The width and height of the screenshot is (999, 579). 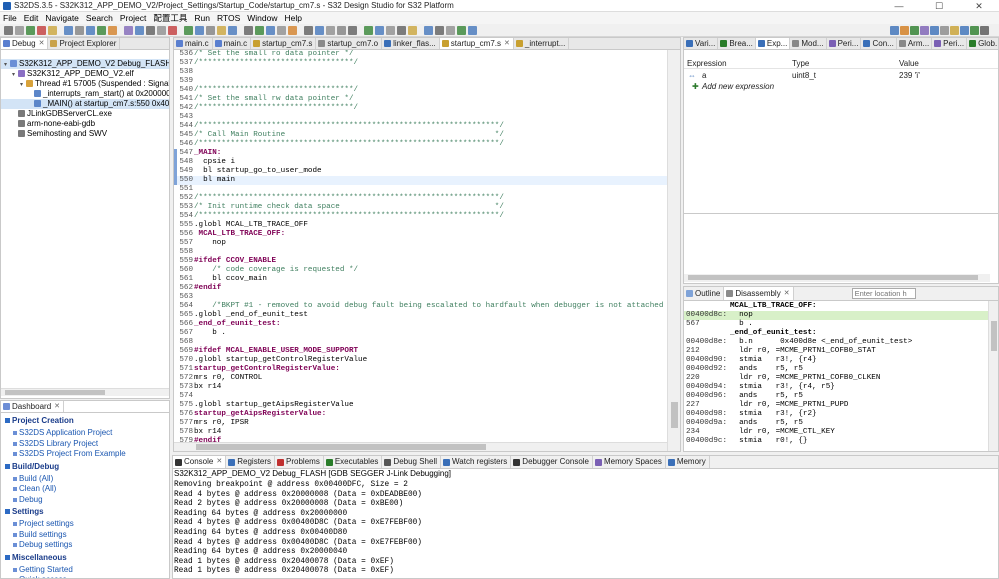 I want to click on code-line: 559#ifdef CCOV_ENABLE, so click(x=420, y=261).